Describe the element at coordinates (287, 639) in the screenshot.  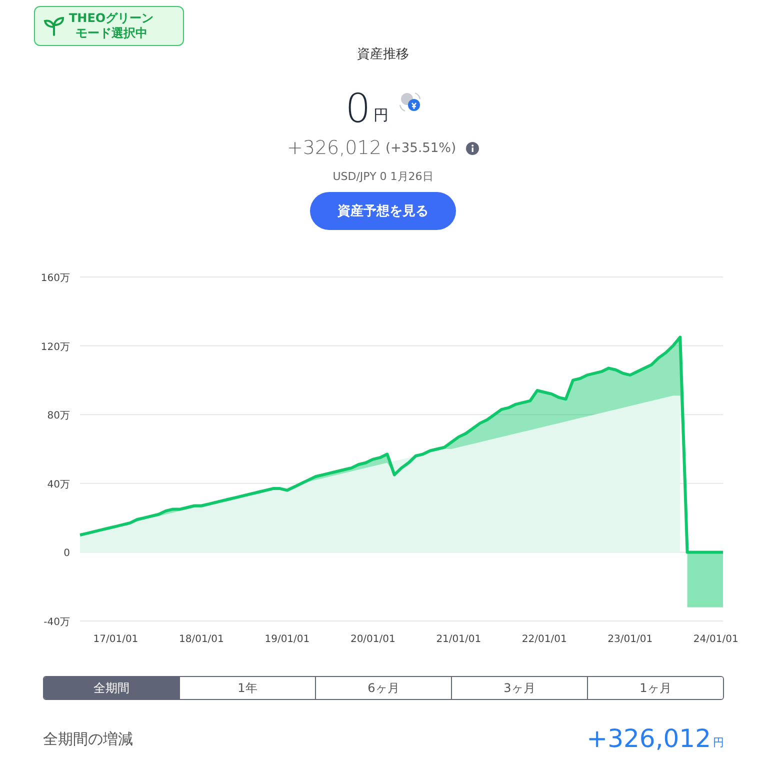
I see `axis-label: 19/01/01` at that location.